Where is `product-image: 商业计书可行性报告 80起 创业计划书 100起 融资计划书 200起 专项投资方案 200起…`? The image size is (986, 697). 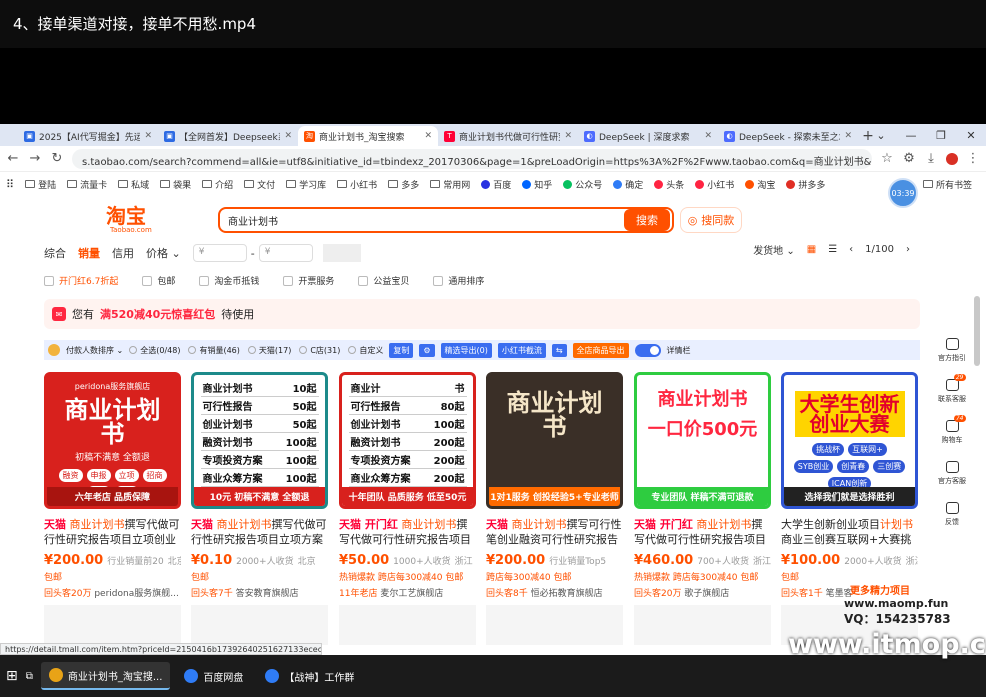 product-image: 商业计书可行性报告 80起 创业计划书 100起 融资计划书 200起 专项投资方案 200起… is located at coordinates (407, 440).